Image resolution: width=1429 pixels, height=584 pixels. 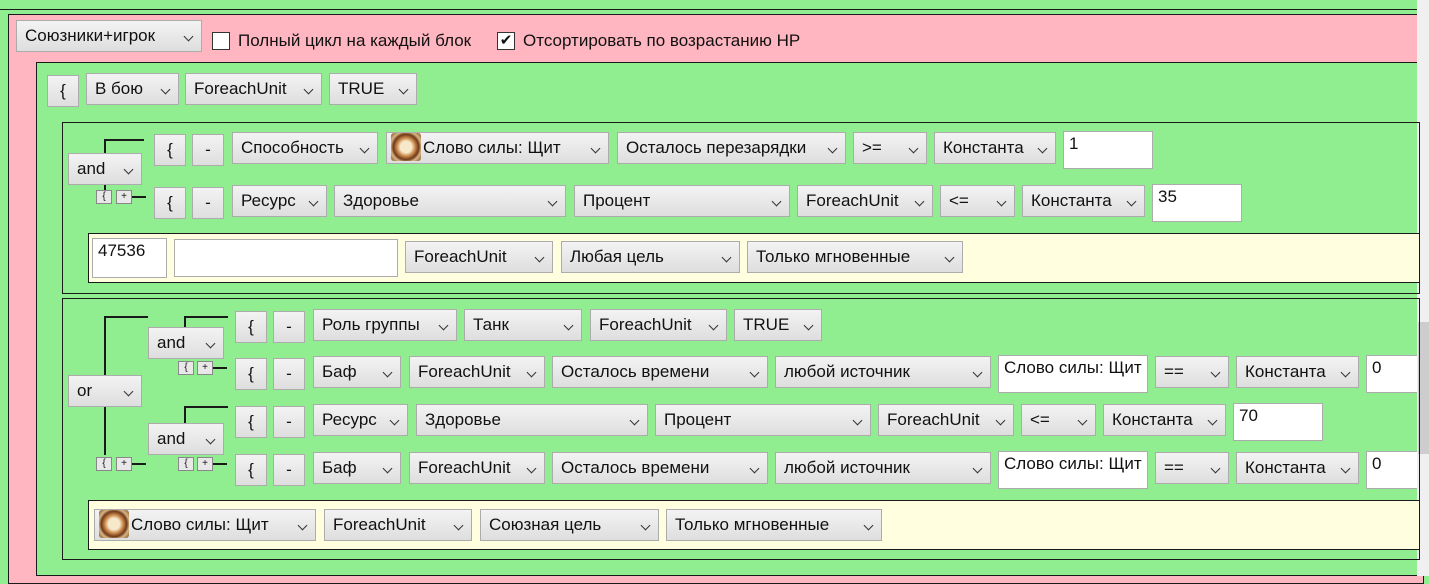 What do you see at coordinates (186, 343) in the screenshot?
I see `rule2-group1-op-dropdown: and` at bounding box center [186, 343].